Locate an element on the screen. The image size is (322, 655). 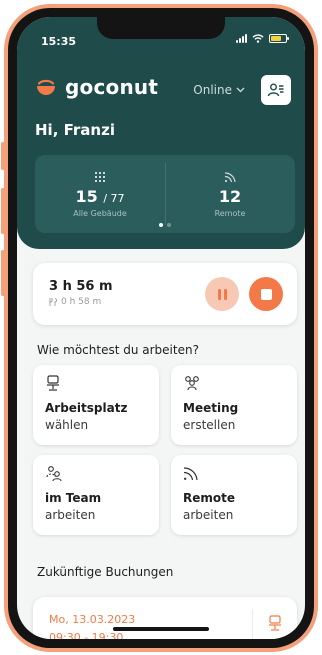
people-icon is located at coordinates (192, 383).